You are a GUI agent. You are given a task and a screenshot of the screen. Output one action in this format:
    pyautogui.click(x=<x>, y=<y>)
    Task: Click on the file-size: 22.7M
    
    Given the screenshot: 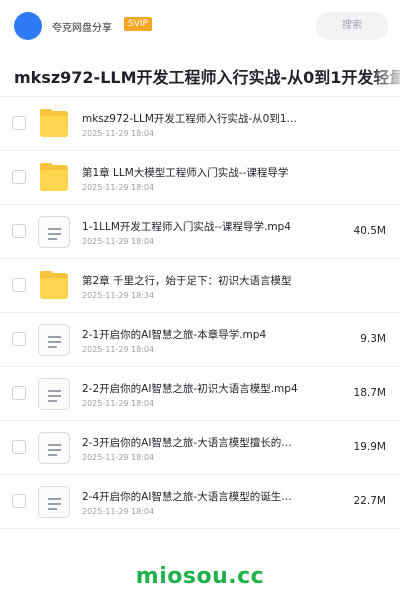 What is the action you would take?
    pyautogui.click(x=369, y=501)
    